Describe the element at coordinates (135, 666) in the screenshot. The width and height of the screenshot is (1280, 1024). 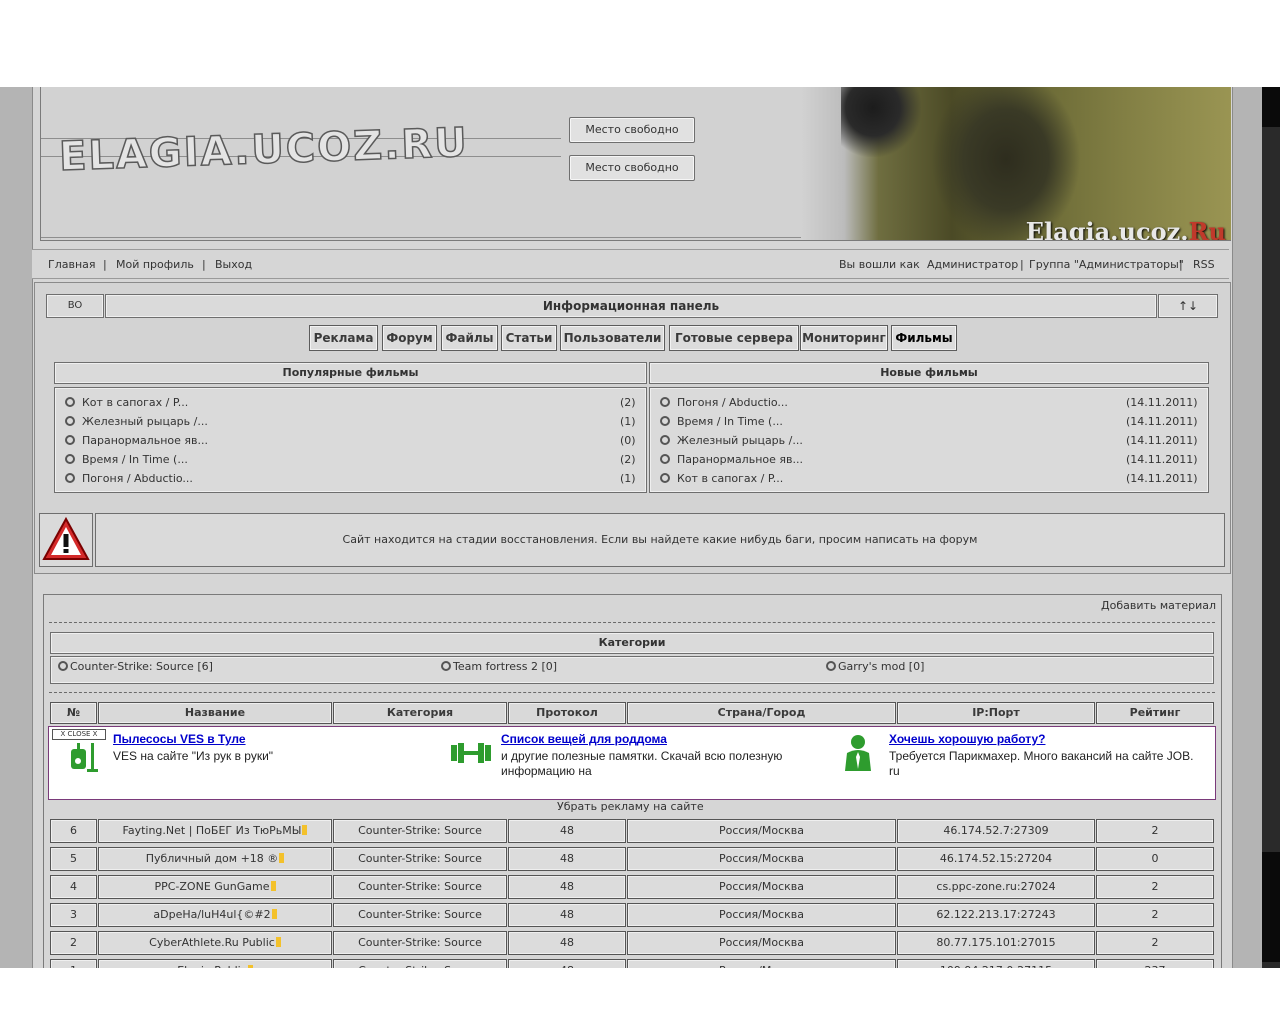
I see `category-link: Counter-Strike: Source [6]` at that location.